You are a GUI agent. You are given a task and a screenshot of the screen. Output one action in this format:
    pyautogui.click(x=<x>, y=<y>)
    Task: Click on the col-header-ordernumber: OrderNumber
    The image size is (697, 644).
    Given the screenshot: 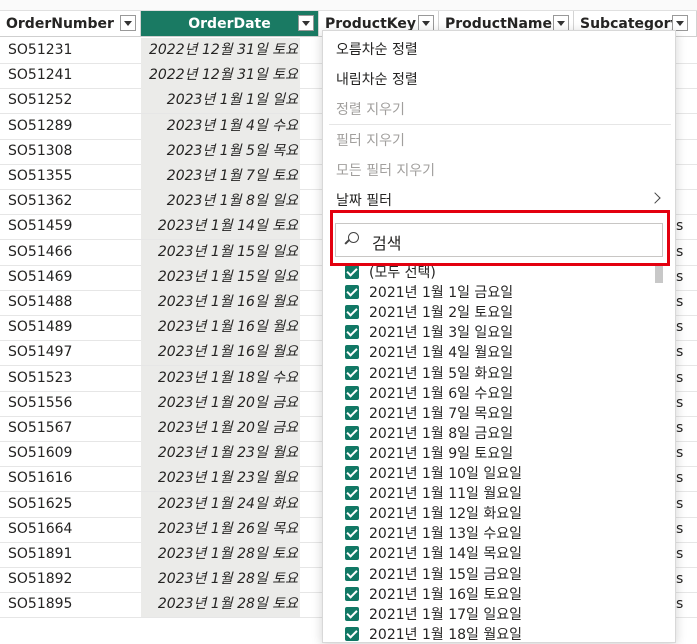 What is the action you would take?
    pyautogui.click(x=70, y=24)
    